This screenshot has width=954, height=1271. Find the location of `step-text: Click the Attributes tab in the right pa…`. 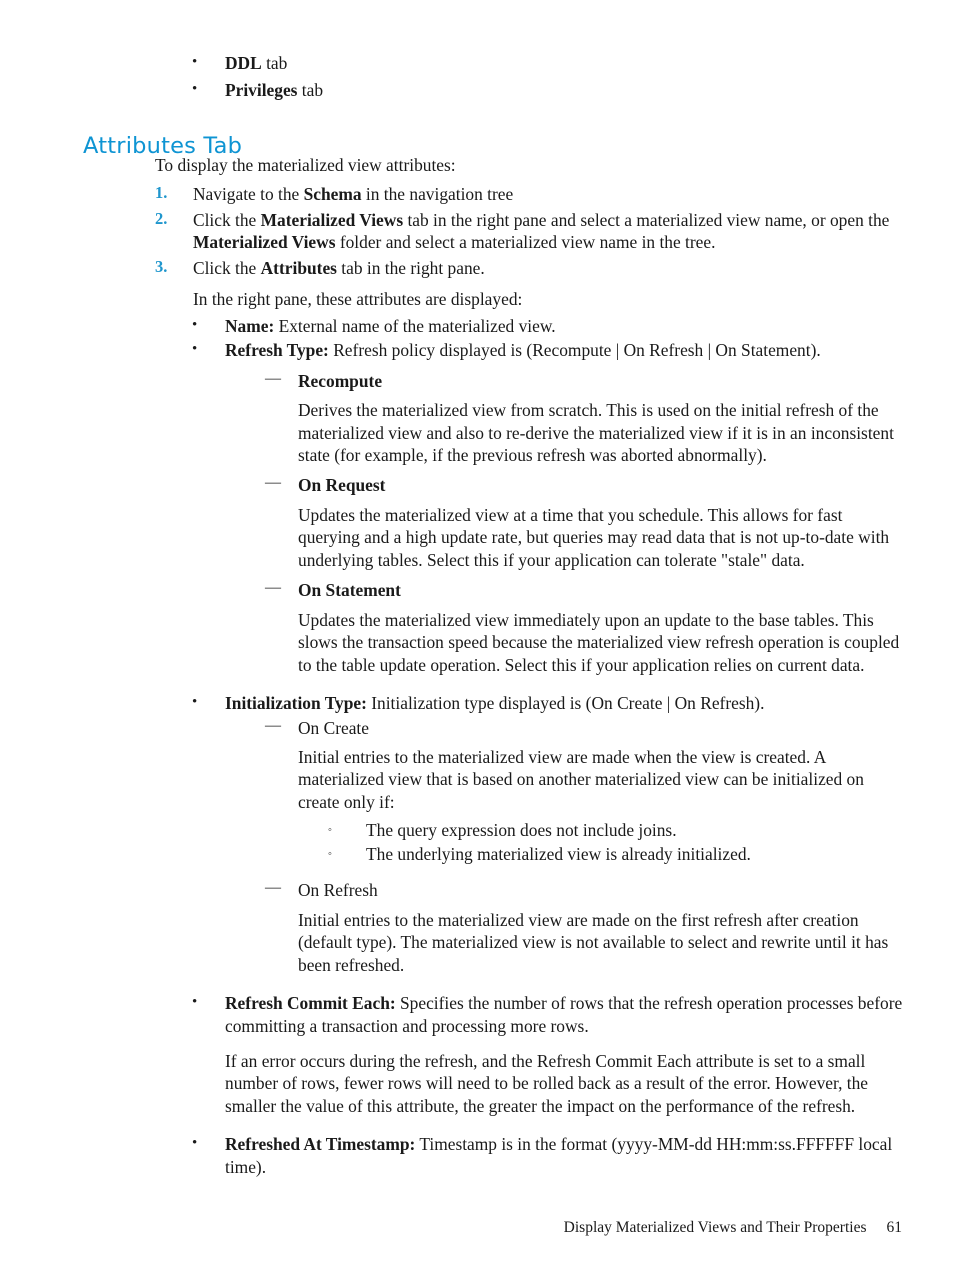

step-text: Click the Attributes tab in the right pa… is located at coordinates (548, 268).